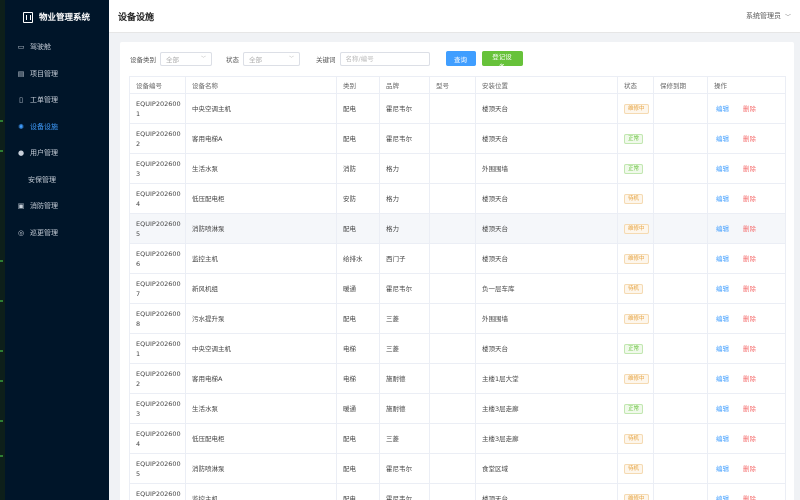 This screenshot has height=500, width=800. Describe the element at coordinates (636, 379) in the screenshot. I see `status-badge: 维修中` at that location.